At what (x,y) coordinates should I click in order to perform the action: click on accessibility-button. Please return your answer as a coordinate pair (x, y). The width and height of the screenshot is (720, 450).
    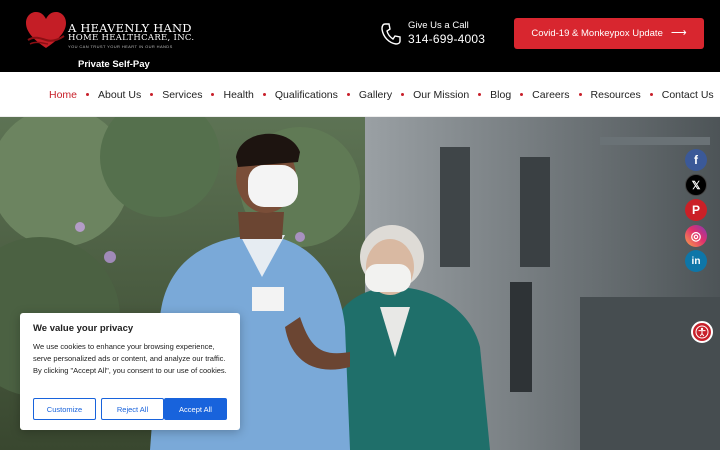
    Looking at the image, I should click on (702, 332).